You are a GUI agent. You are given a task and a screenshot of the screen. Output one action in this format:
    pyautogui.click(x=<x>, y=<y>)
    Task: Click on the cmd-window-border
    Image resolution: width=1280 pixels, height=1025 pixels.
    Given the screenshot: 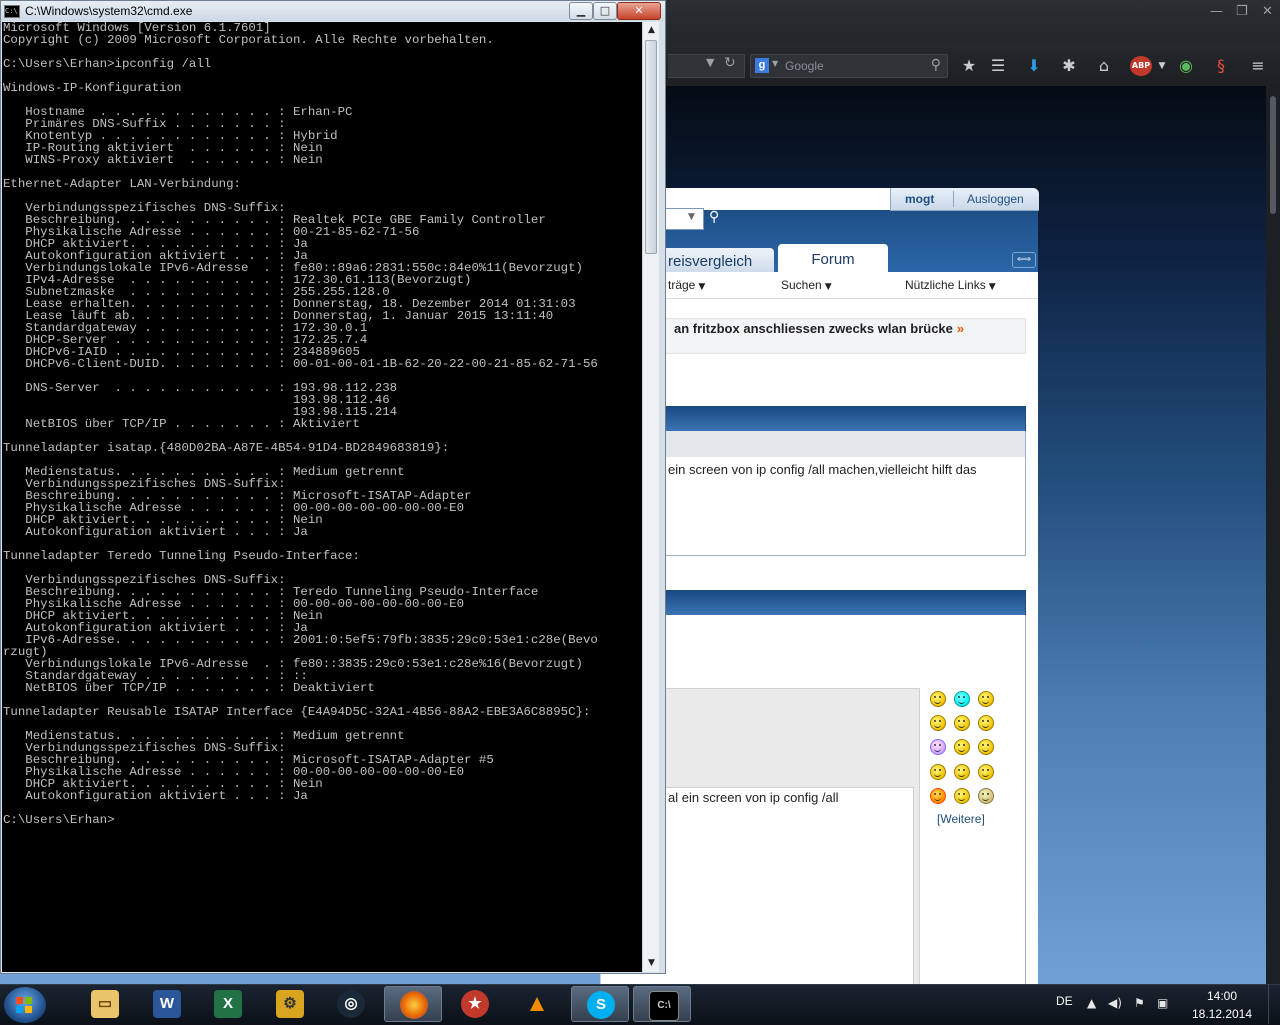 What is the action you would take?
    pyautogui.click(x=662, y=497)
    